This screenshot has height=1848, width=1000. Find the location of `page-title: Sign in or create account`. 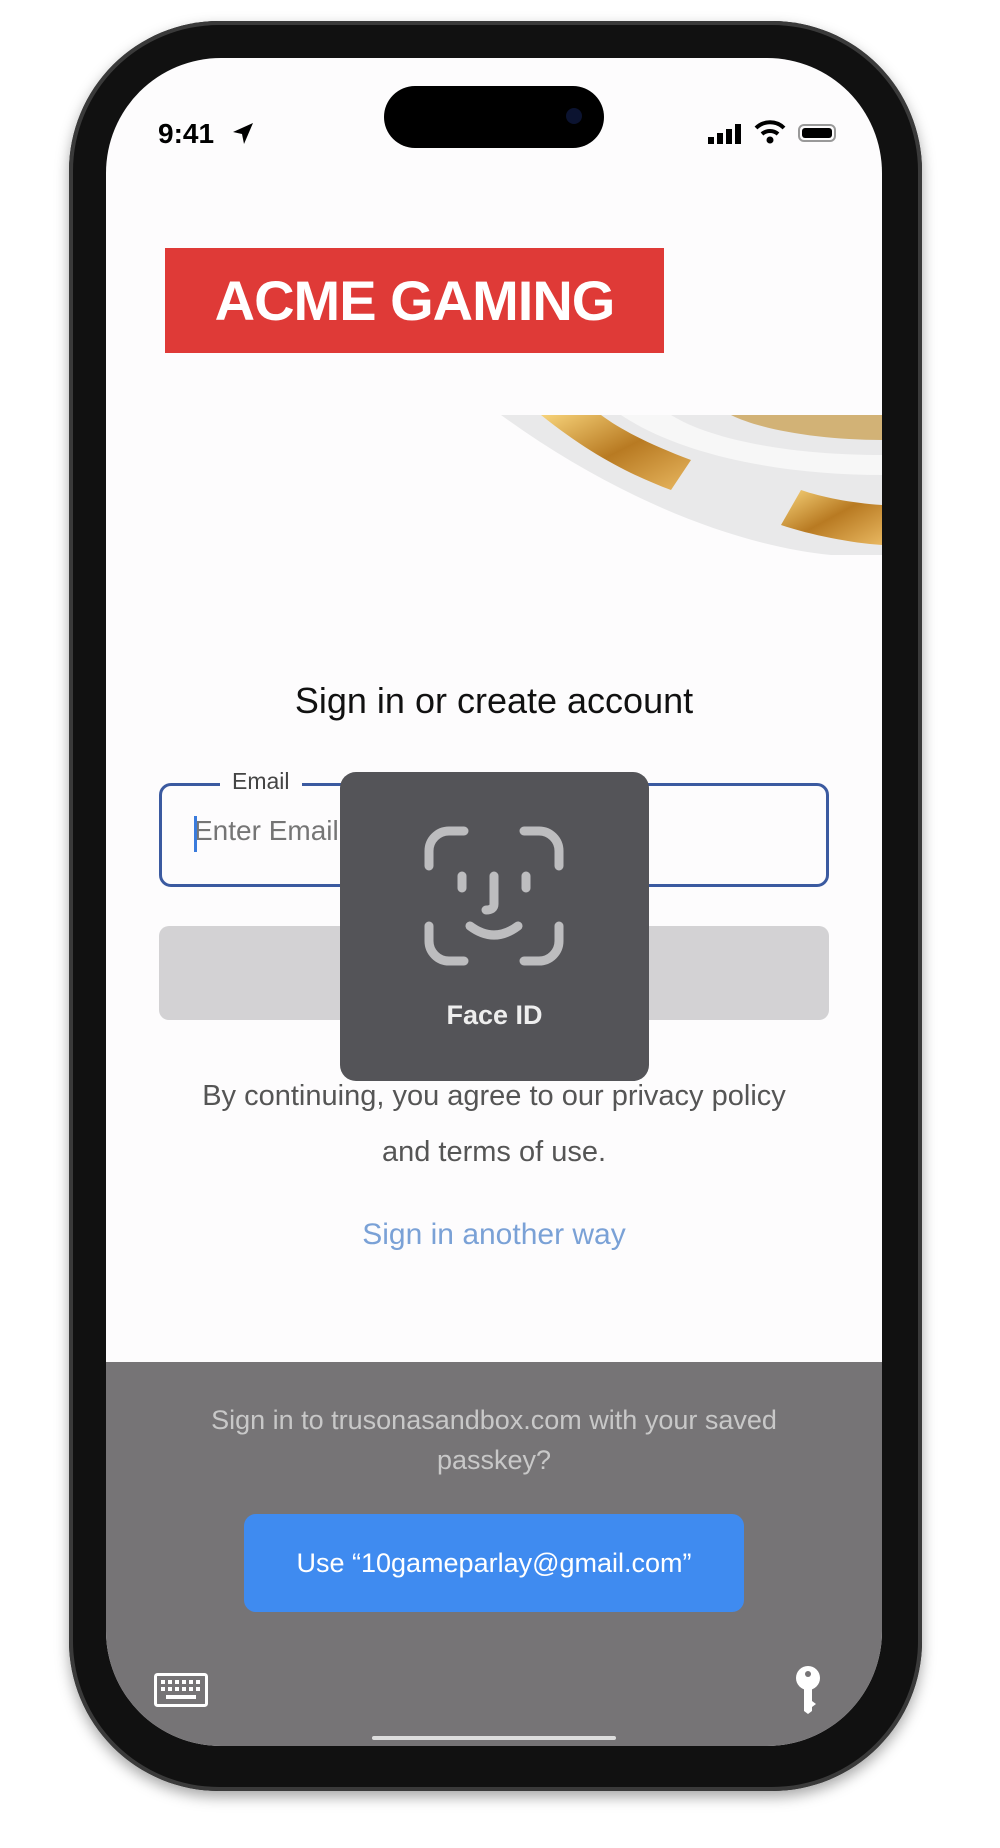

page-title: Sign in or create account is located at coordinates (494, 700).